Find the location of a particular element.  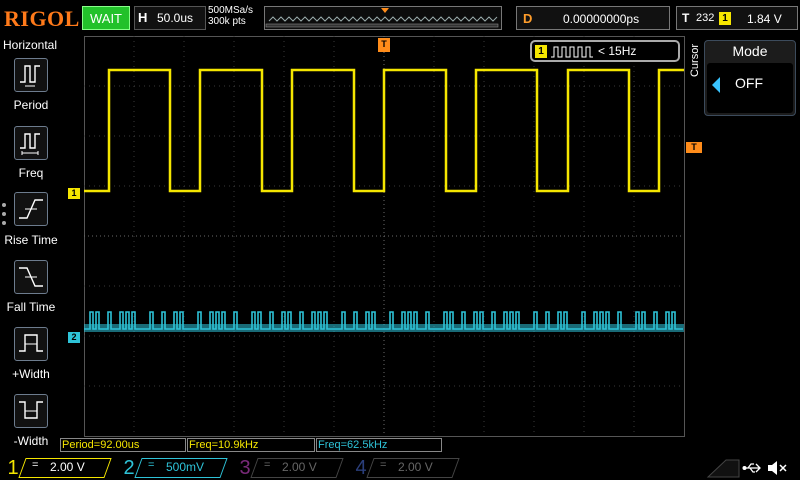

channel-3-coupling: = is located at coordinates (267, 465).